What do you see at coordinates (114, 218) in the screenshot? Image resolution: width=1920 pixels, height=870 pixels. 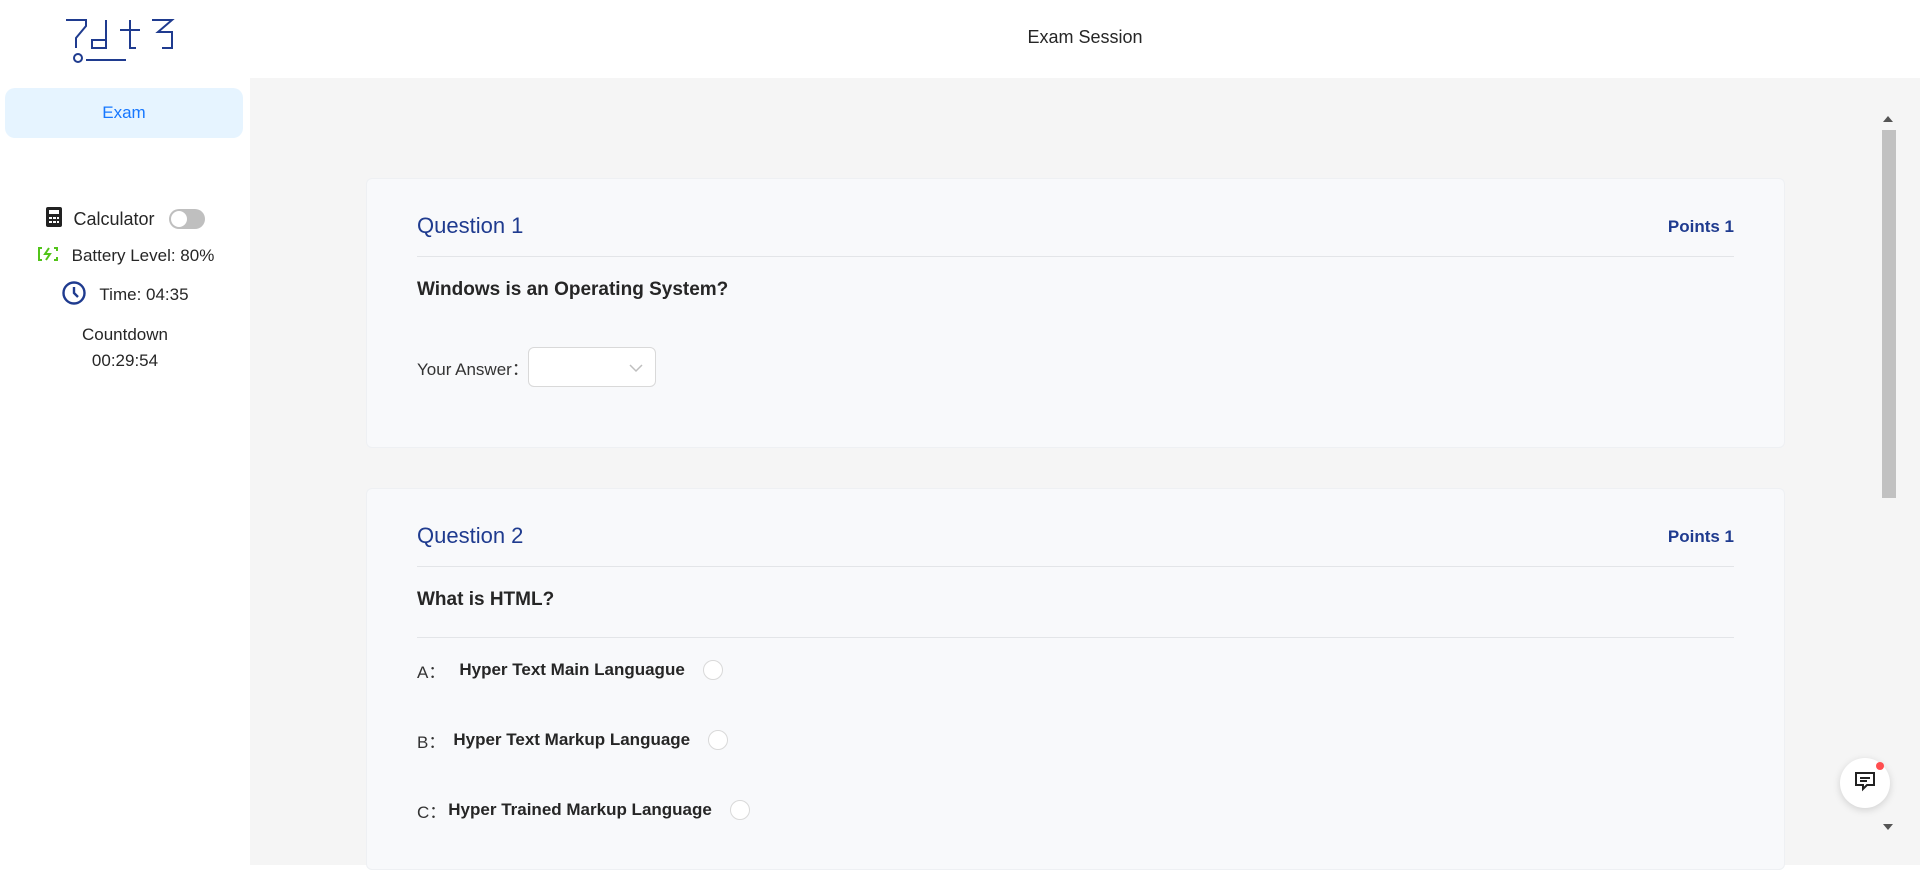 I see `calculator-label: Calculator` at bounding box center [114, 218].